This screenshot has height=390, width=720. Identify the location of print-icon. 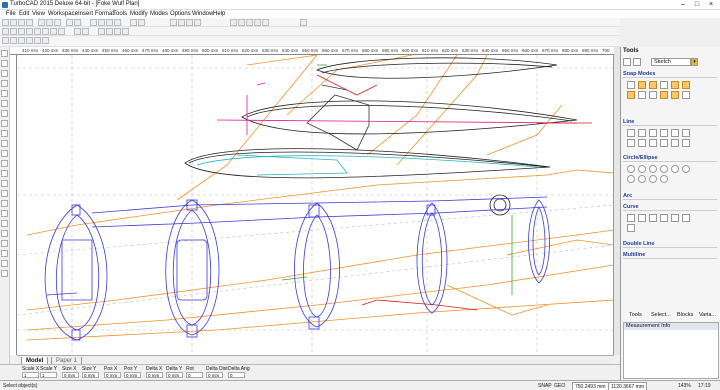
(29, 22).